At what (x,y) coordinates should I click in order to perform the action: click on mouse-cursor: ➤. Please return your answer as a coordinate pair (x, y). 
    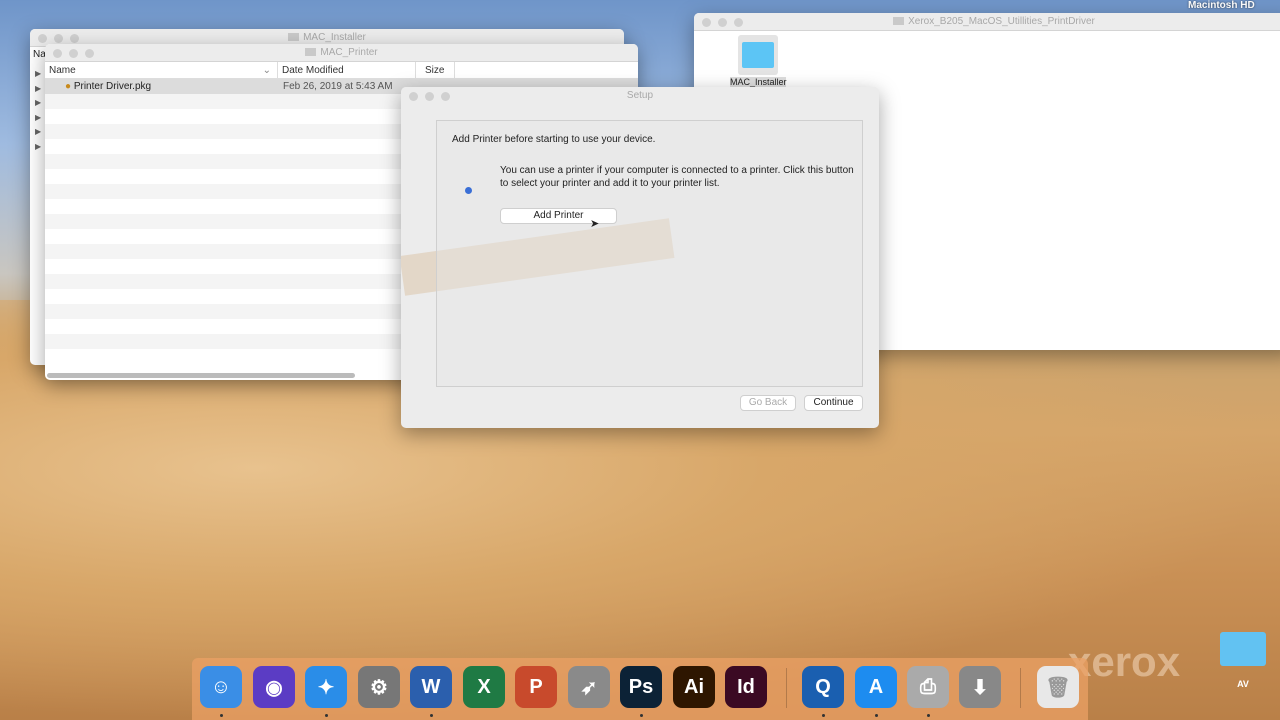
    Looking at the image, I should click on (595, 224).